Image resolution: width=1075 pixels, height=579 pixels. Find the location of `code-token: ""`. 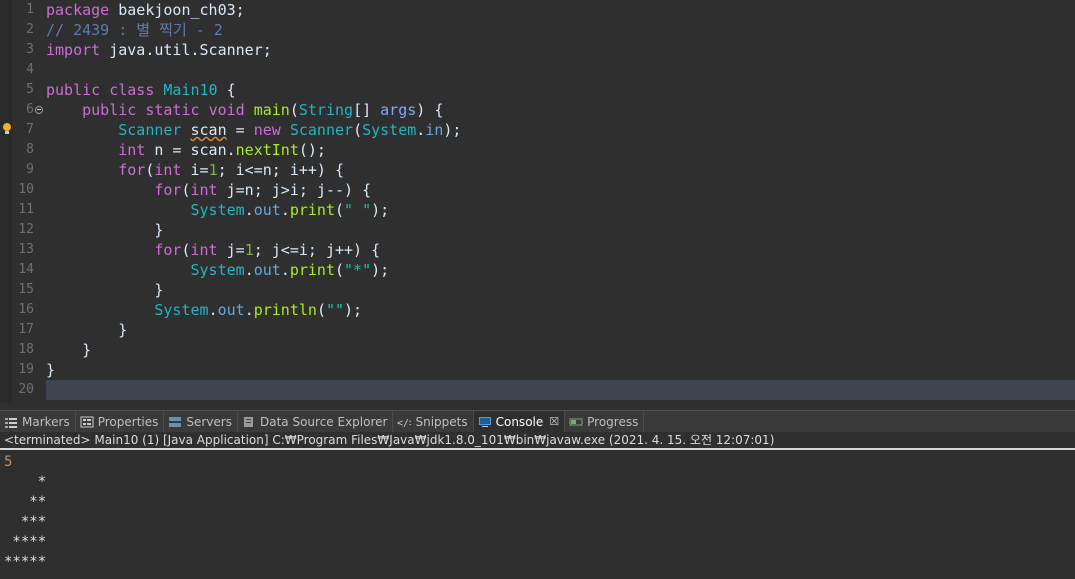

code-token: "" is located at coordinates (335, 310).